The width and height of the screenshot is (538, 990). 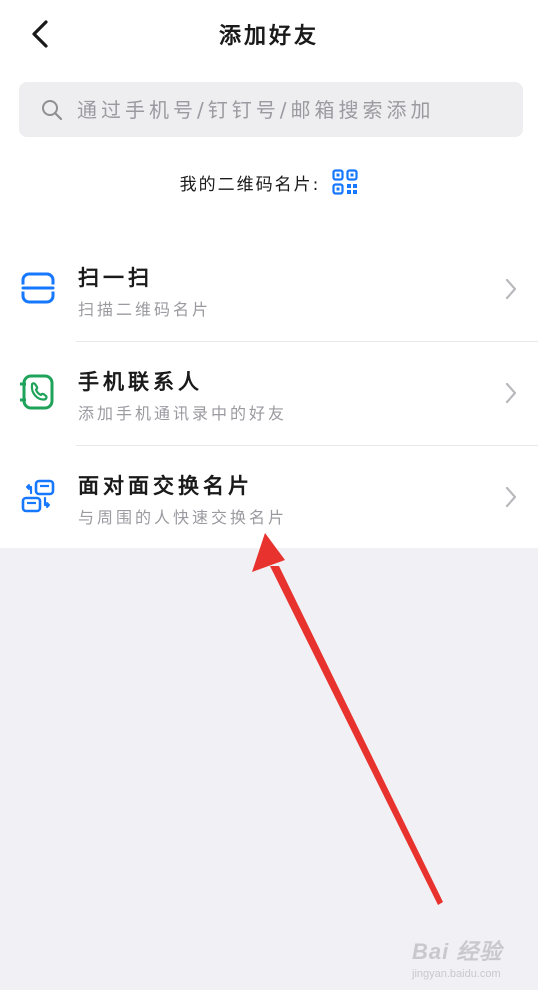 I want to click on scan-icon, so click(x=38, y=288).